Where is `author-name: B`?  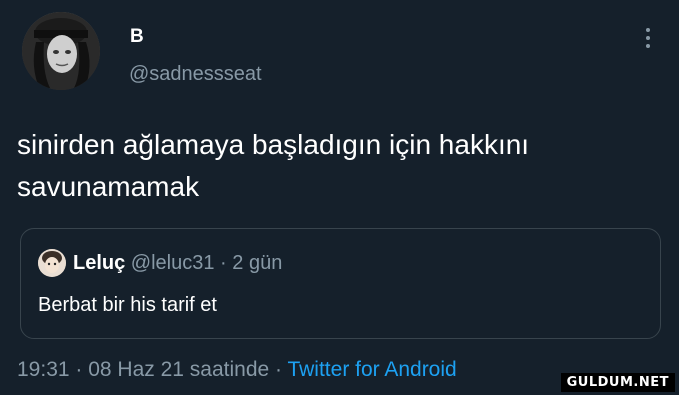 author-name: B is located at coordinates (137, 37).